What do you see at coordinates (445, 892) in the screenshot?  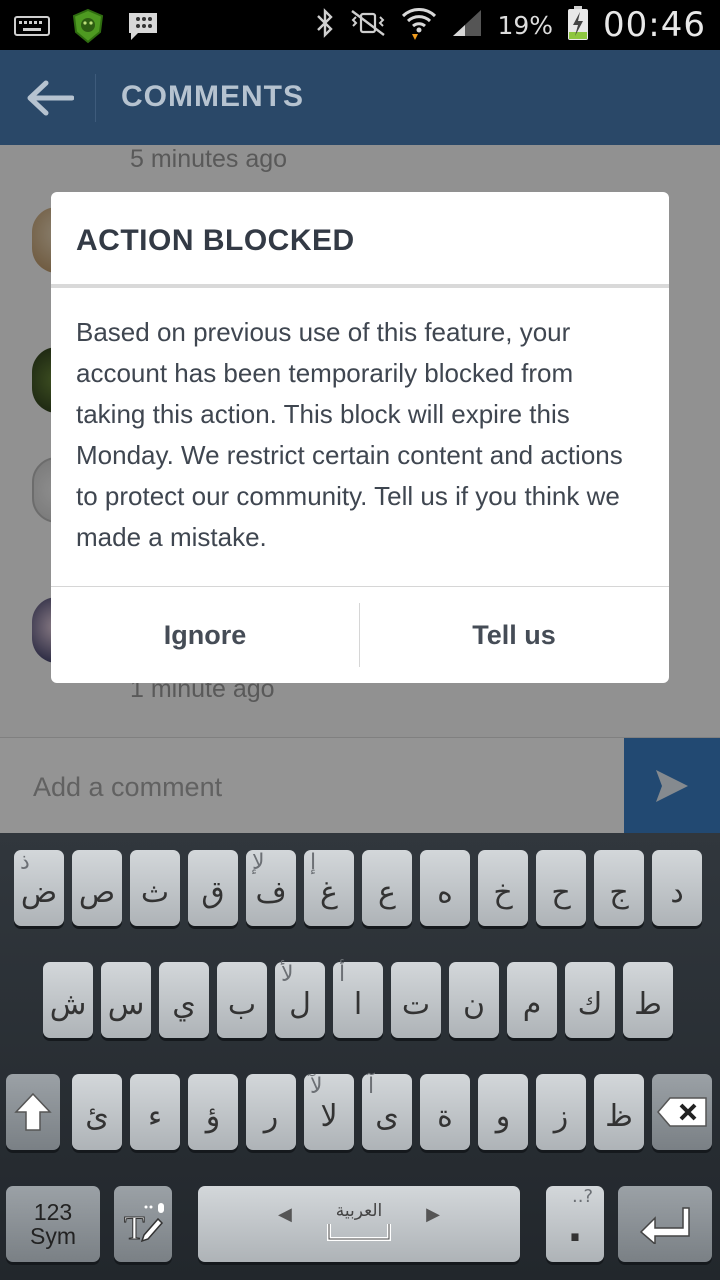 I see `key-label: ه` at bounding box center [445, 892].